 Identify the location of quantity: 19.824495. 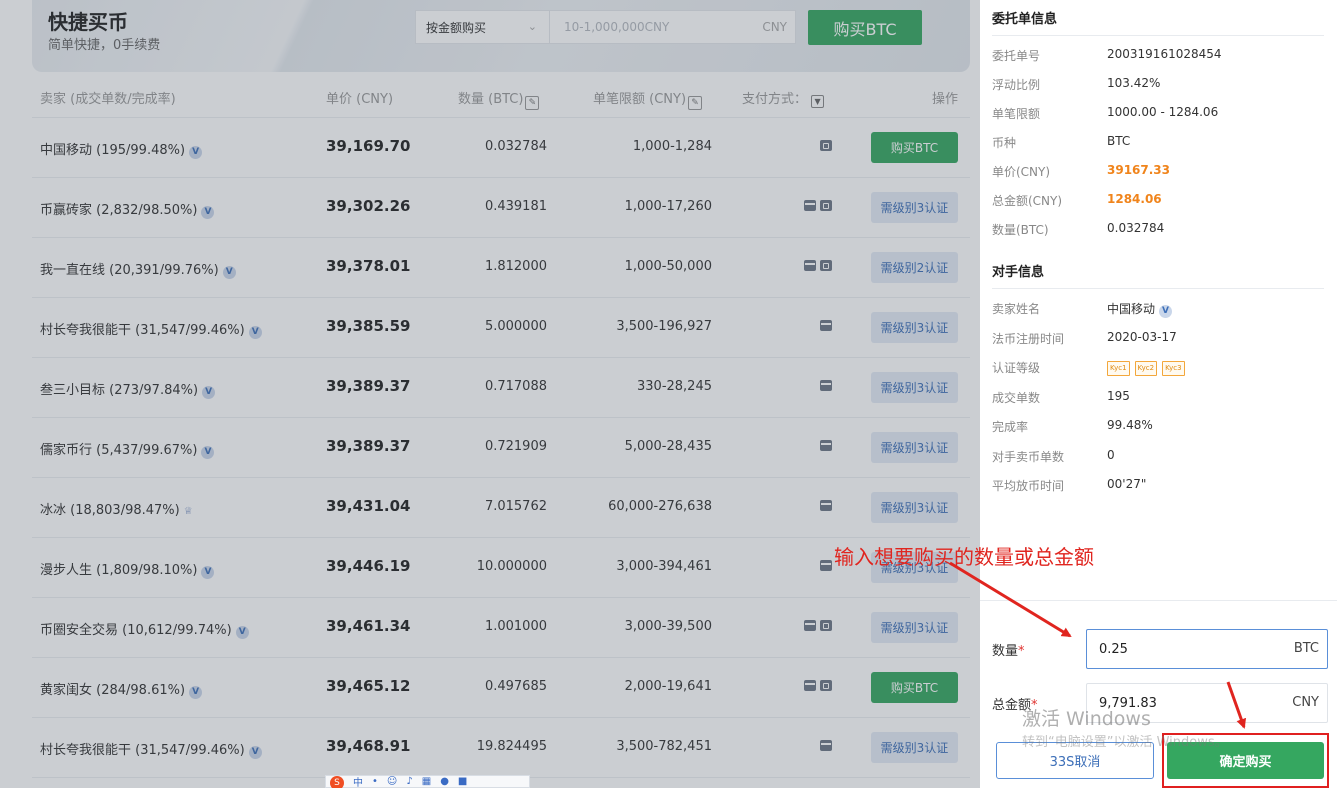
(511, 746).